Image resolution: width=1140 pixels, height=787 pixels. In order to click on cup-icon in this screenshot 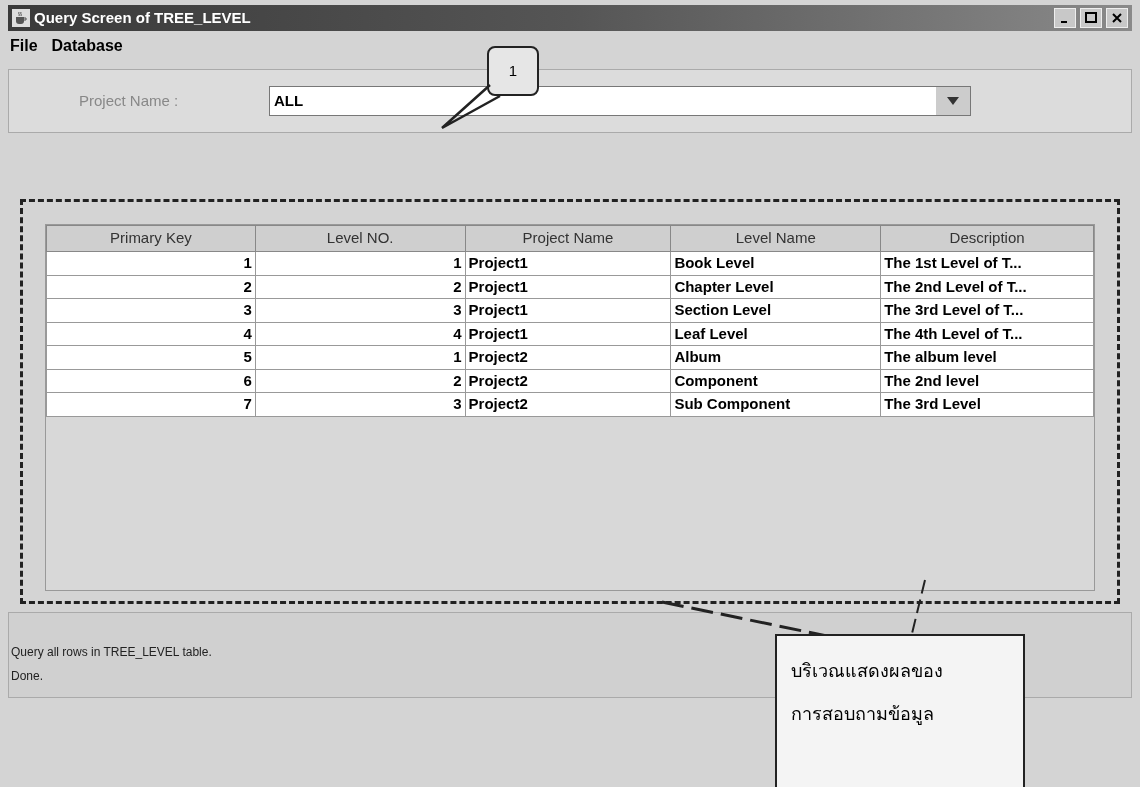, I will do `click(21, 18)`.